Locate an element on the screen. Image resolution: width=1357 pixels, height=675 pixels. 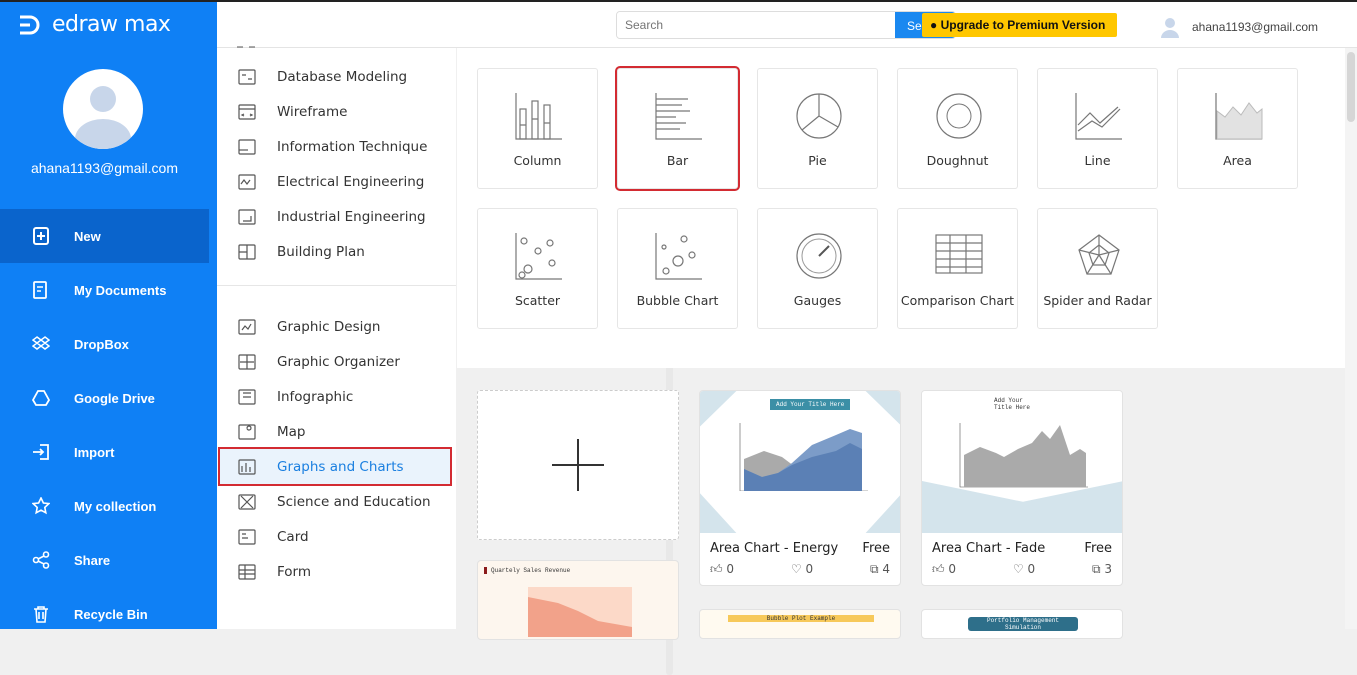
template-card-bubble-plot: Bubble Plot Example is located at coordinates (800, 624).